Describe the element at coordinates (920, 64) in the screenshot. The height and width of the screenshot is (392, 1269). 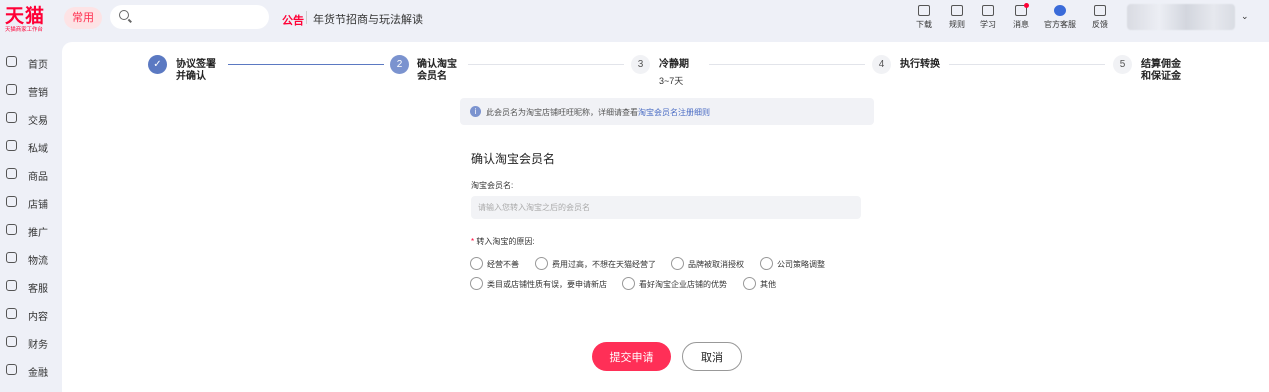
I see `step-4-title: 执行转换` at that location.